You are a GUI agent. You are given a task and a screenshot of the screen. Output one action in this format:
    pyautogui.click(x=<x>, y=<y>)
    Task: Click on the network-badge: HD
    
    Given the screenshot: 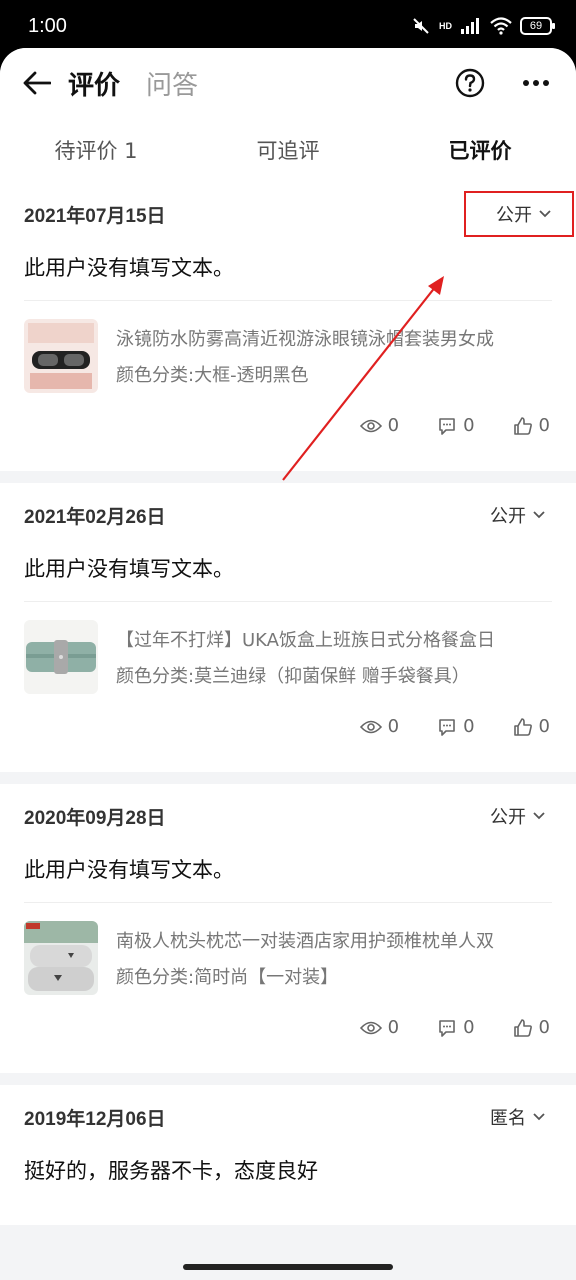 What is the action you would take?
    pyautogui.click(x=445, y=26)
    